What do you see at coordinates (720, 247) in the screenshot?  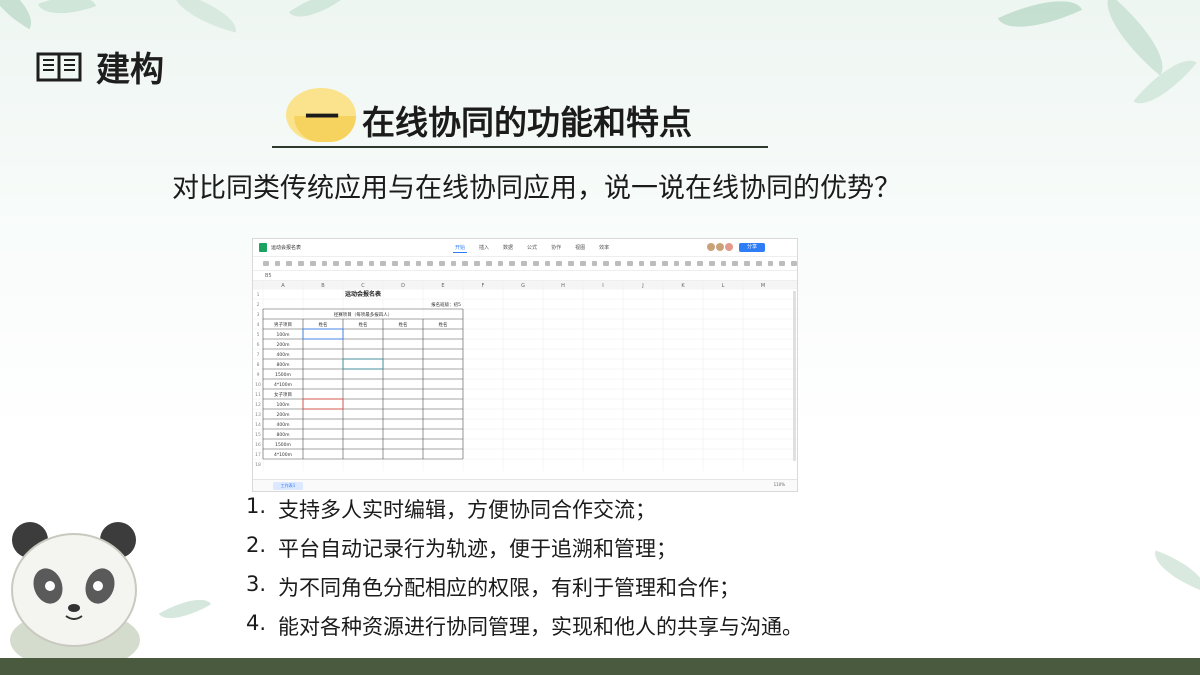 I see `collaborator-avatars` at bounding box center [720, 247].